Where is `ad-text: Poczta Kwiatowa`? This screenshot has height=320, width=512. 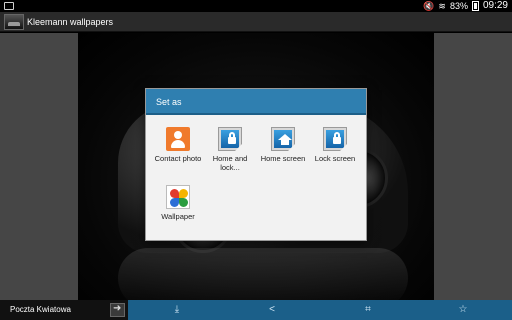
ad-text: Poczta Kwiatowa is located at coordinates (40, 309).